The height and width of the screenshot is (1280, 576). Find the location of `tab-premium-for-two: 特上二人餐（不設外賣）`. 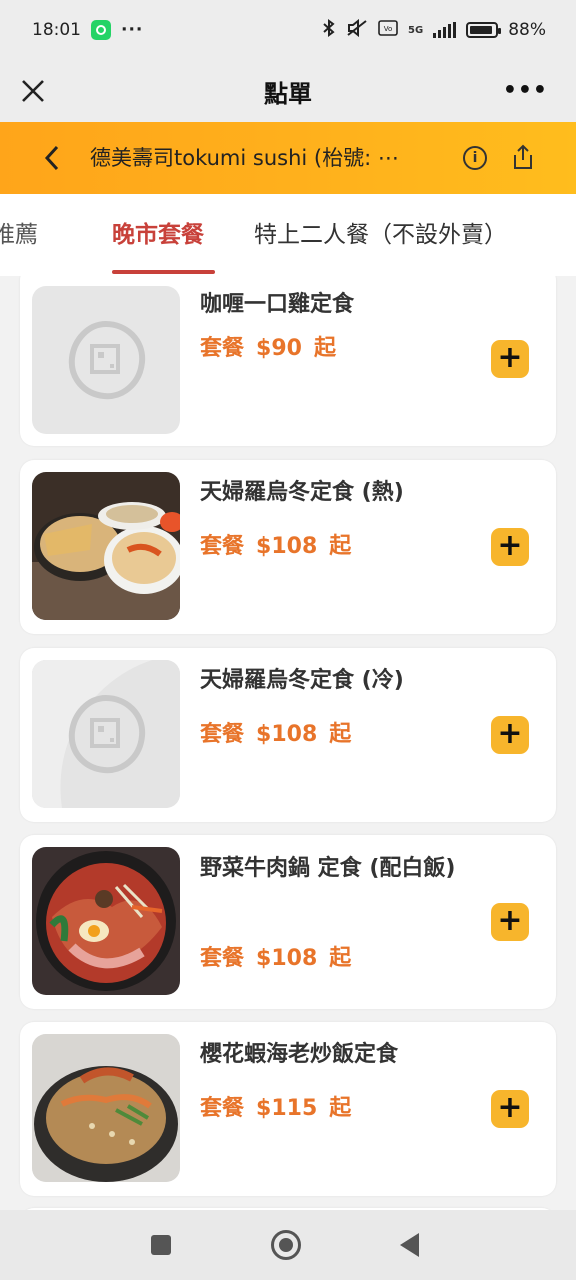

tab-premium-for-two: 特上二人餐（不設外賣） is located at coordinates (380, 235).